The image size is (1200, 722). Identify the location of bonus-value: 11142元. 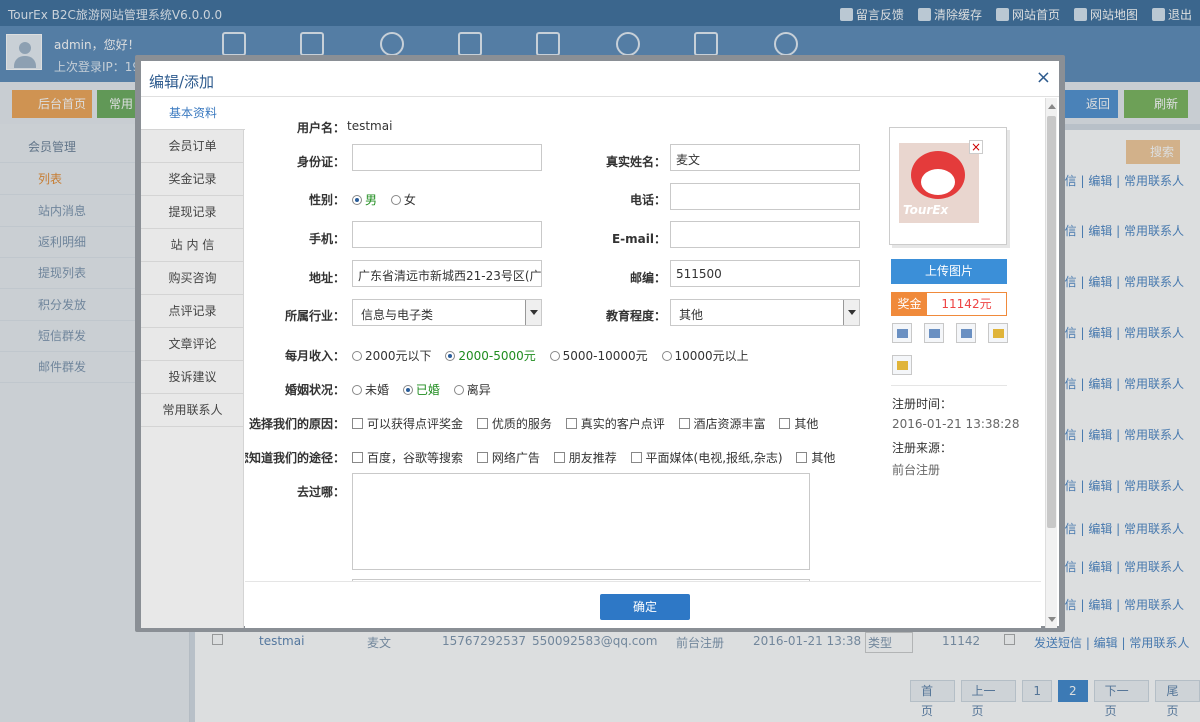
(966, 304).